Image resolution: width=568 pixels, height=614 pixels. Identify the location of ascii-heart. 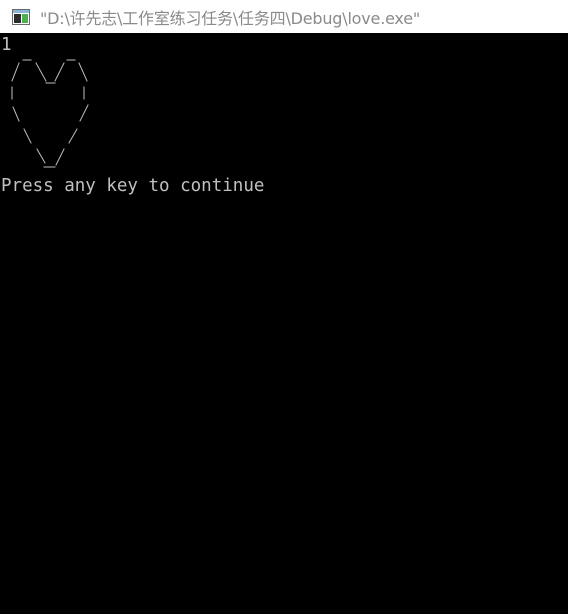
(50, 113).